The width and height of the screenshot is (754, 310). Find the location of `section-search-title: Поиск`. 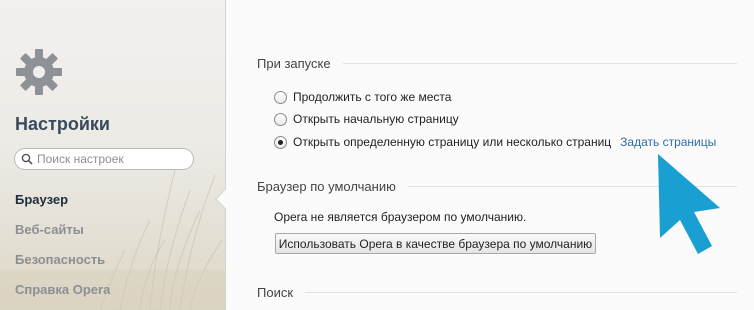

section-search-title: Поиск is located at coordinates (275, 292).